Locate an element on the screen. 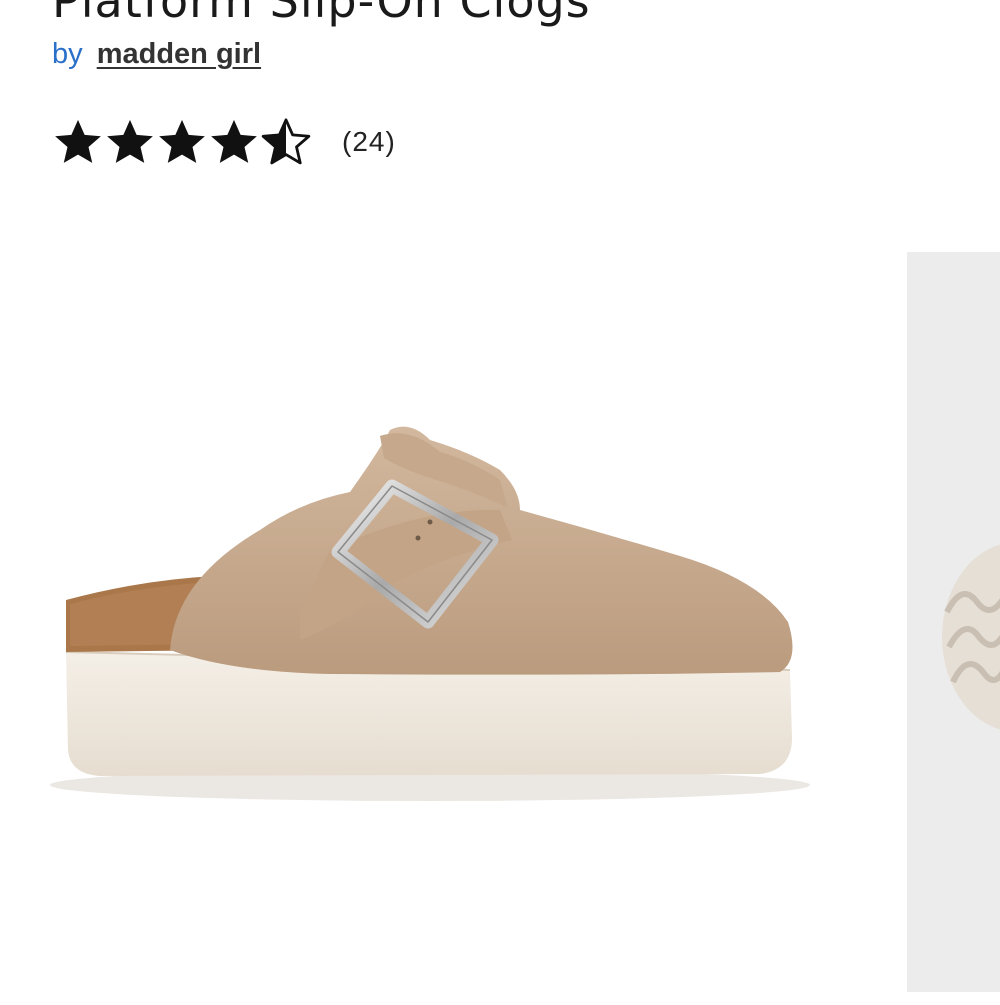 This screenshot has width=1000, height=1005. star-half-icon is located at coordinates (286, 141).